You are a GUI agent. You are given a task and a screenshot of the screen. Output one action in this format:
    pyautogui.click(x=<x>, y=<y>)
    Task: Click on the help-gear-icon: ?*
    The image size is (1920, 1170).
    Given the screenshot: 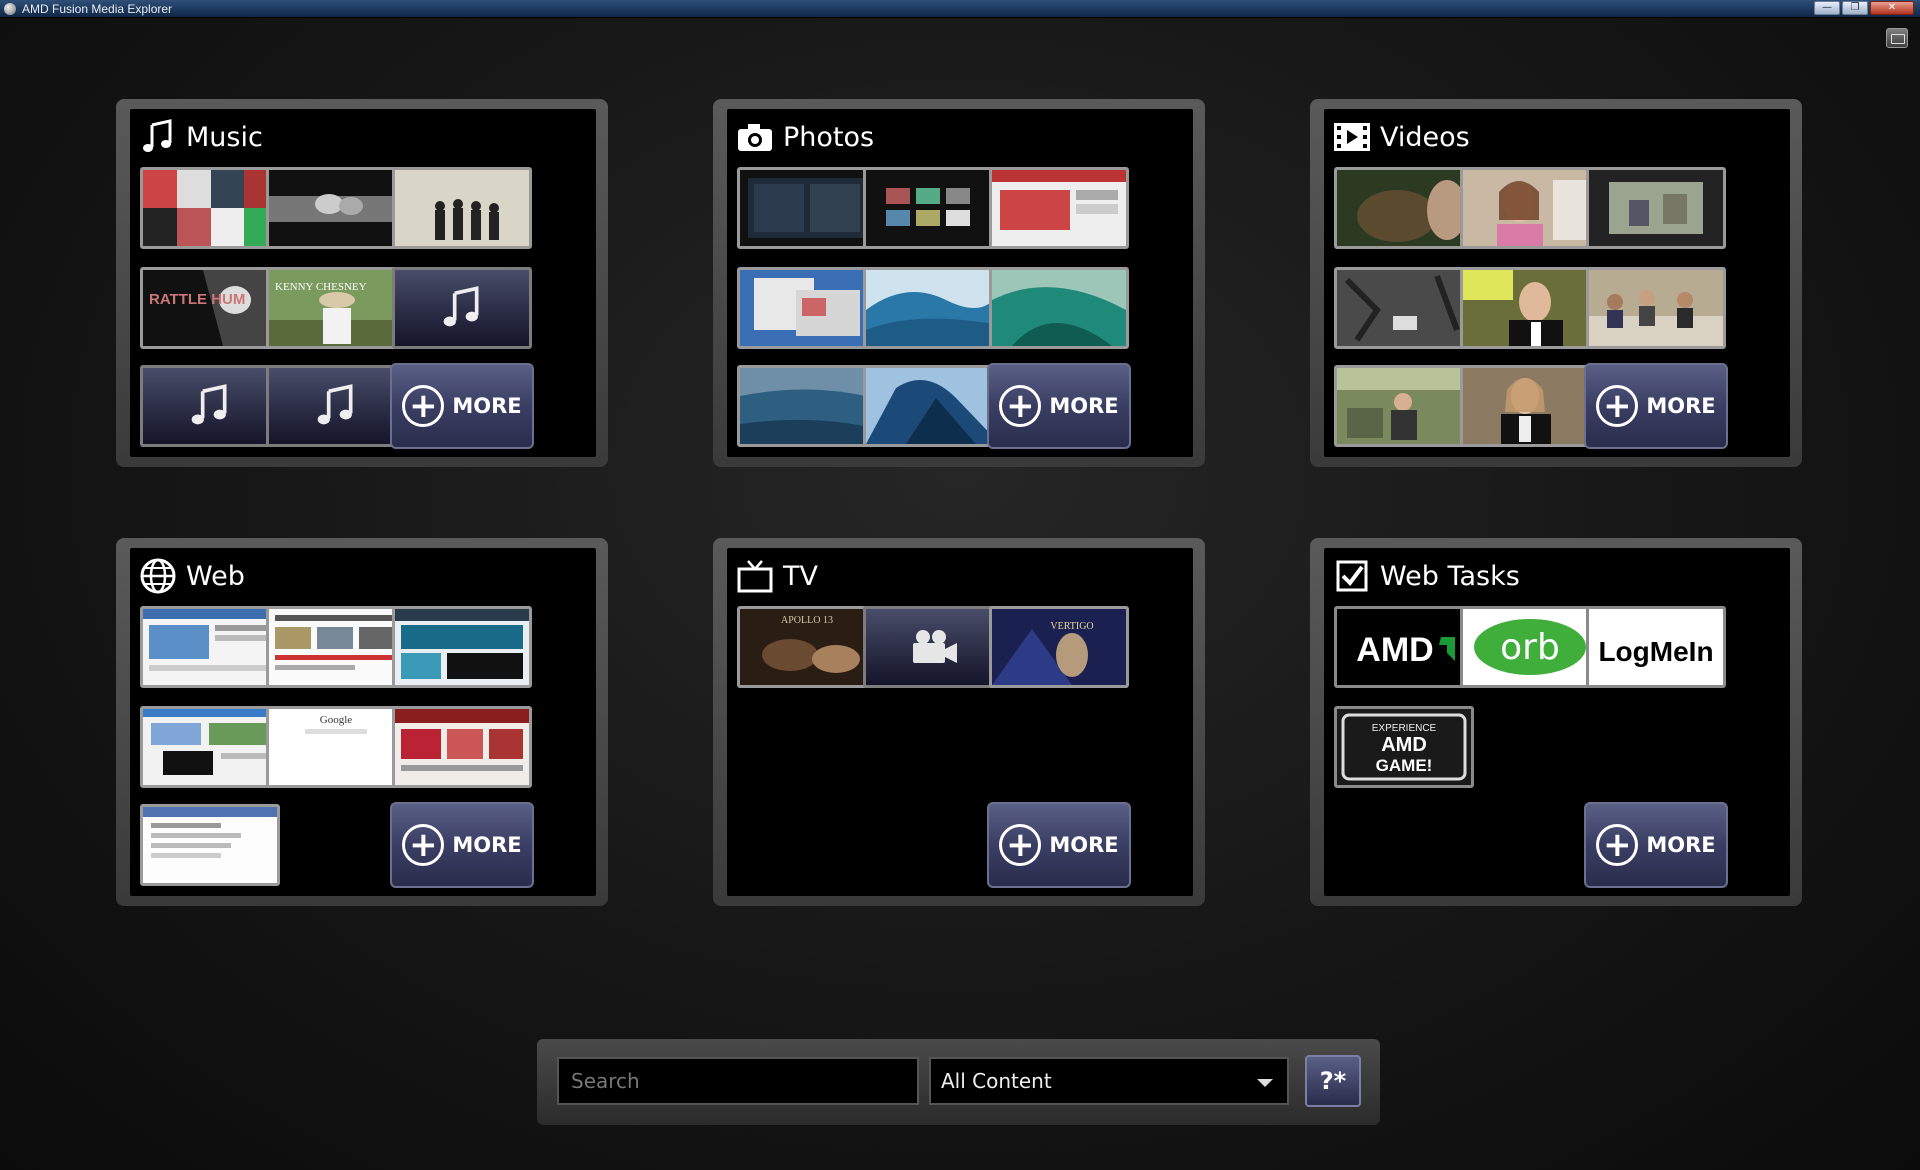 What is the action you would take?
    pyautogui.click(x=1333, y=1081)
    